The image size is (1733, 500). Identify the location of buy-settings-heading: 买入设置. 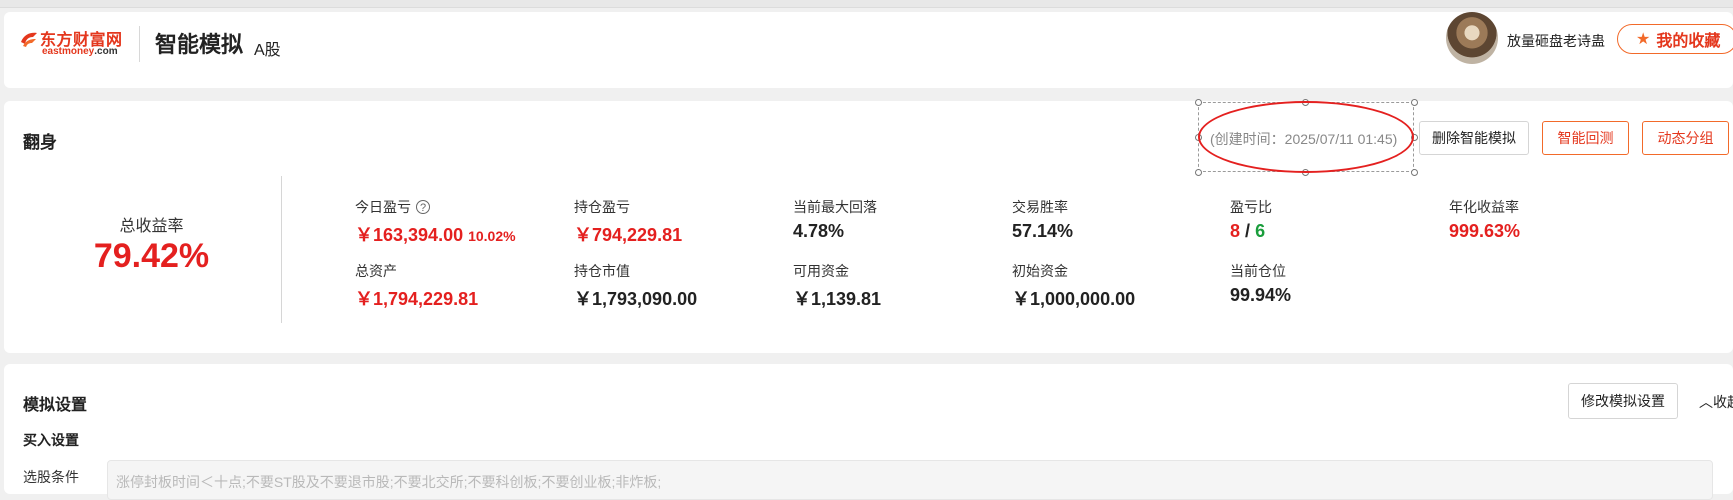
(51, 440).